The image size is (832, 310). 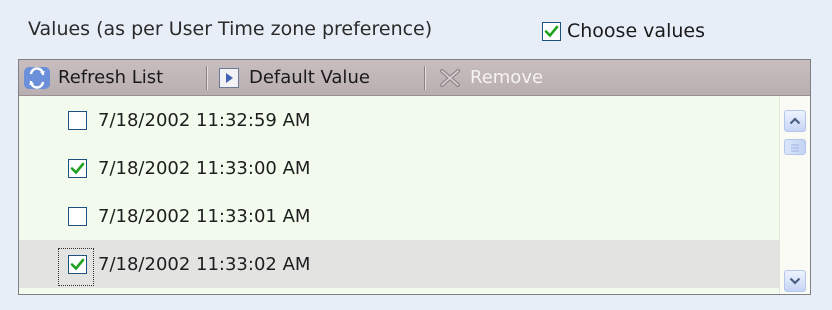 What do you see at coordinates (204, 120) in the screenshot?
I see `value-label: 7/18/2002 11:32:59 AM` at bounding box center [204, 120].